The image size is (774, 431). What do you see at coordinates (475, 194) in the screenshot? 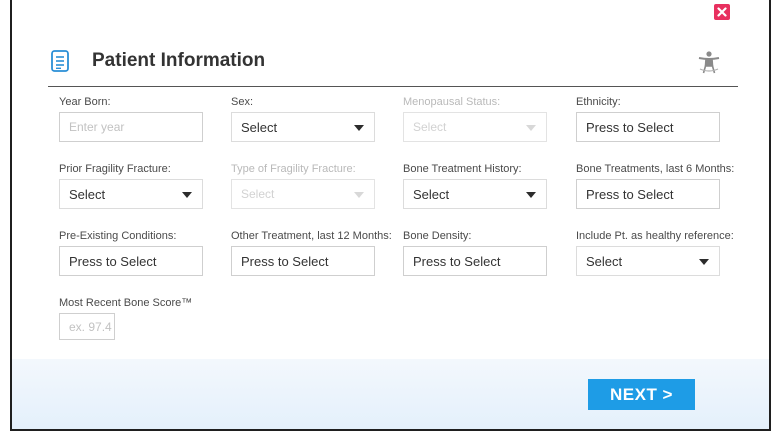
I see `bone-treatment-history-select: Select` at bounding box center [475, 194].